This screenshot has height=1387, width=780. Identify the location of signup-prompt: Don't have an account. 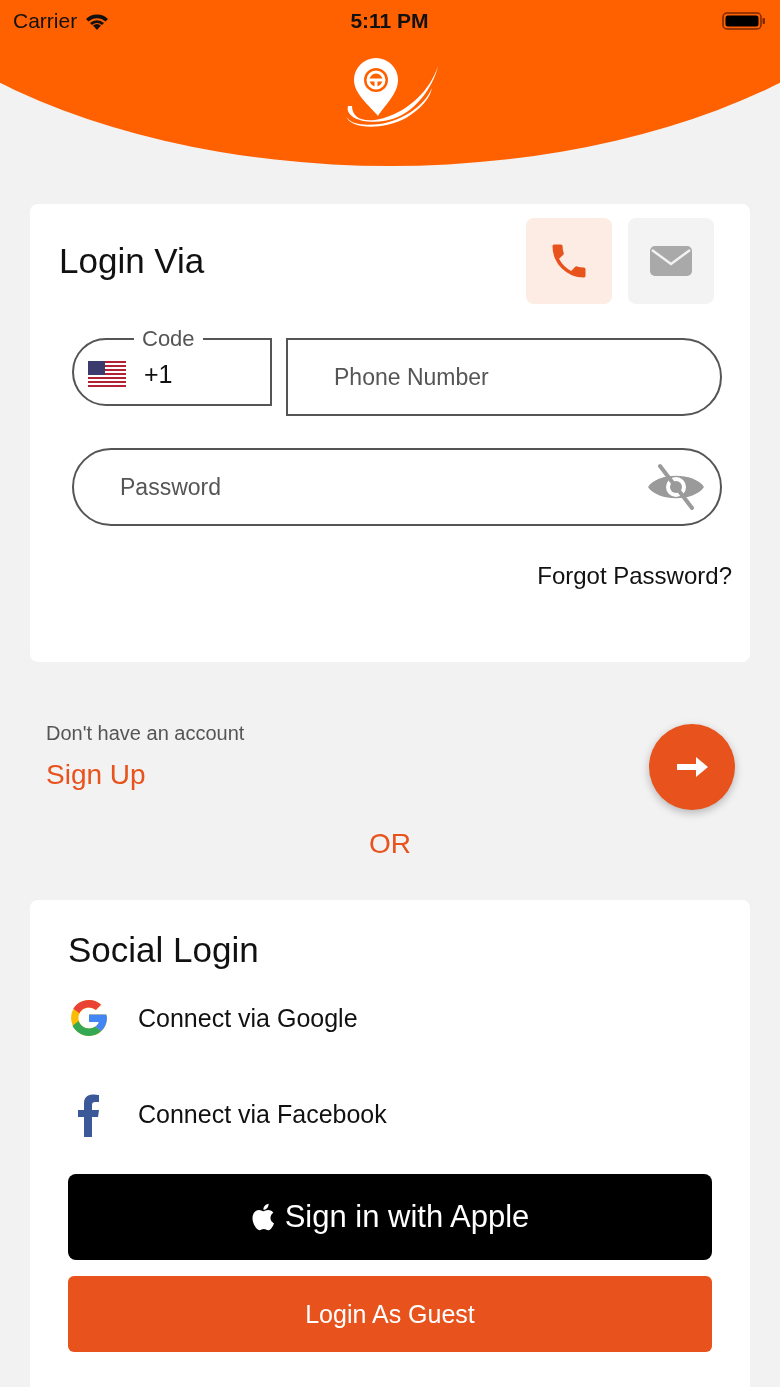
(145, 733).